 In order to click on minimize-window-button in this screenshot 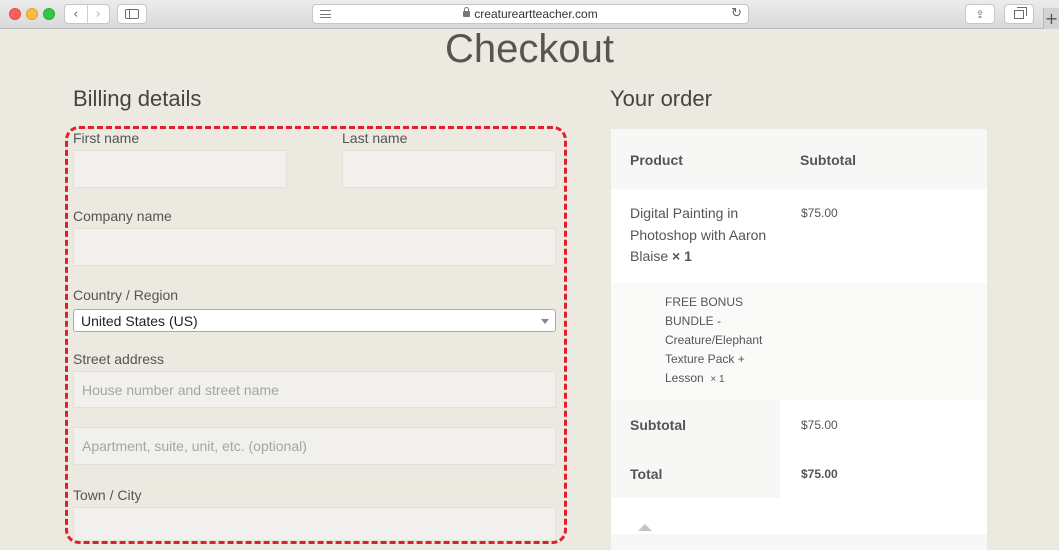, I will do `click(32, 14)`.